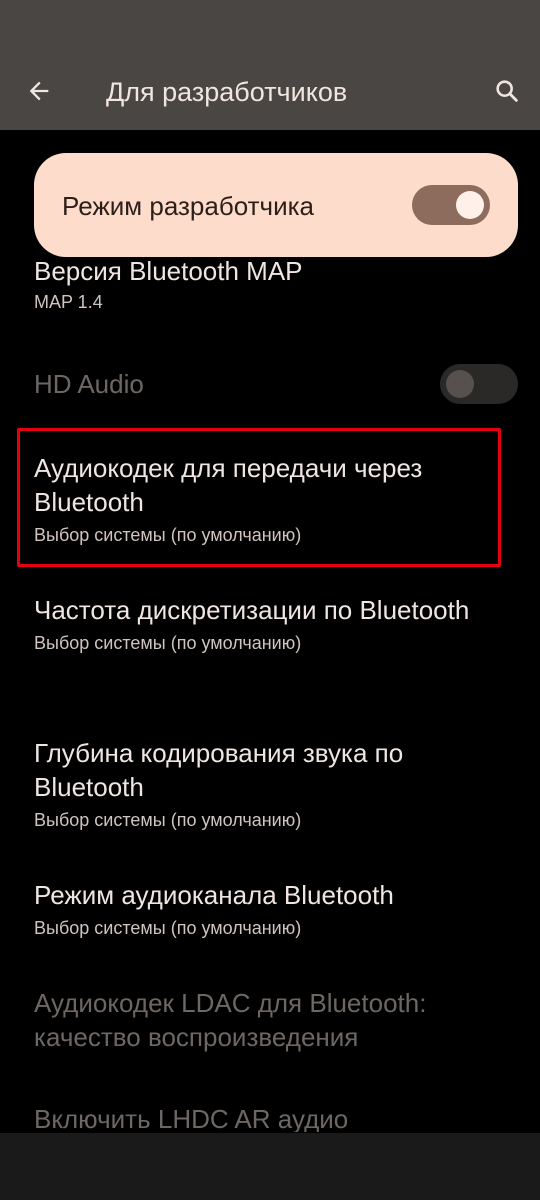 Image resolution: width=540 pixels, height=1200 pixels. I want to click on list-item-title: Глубина кодирования звука по Bluetooth, so click(219, 770).